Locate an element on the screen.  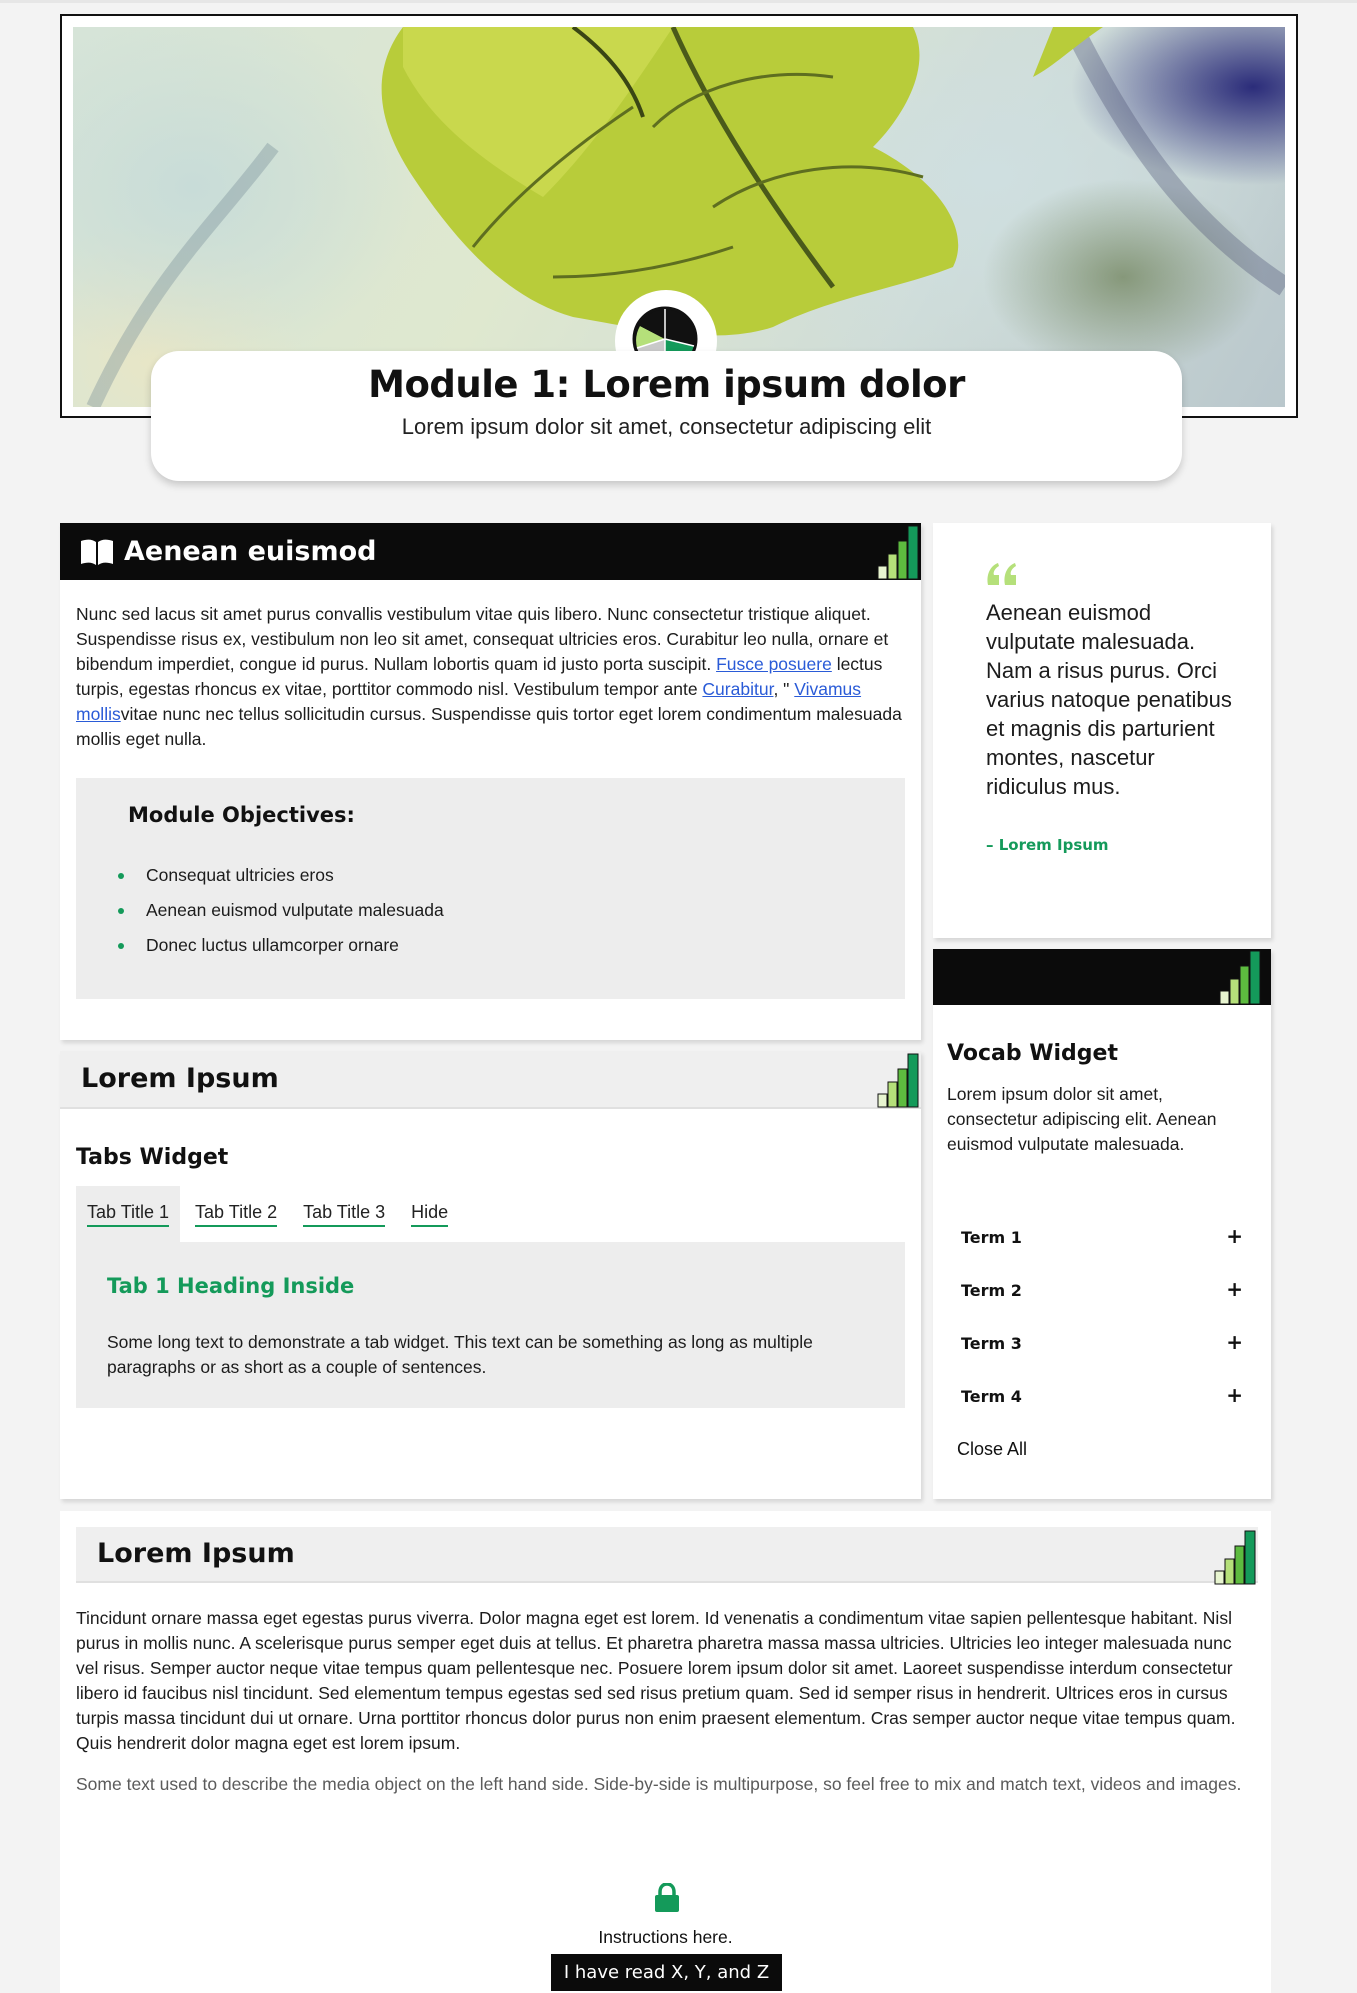
lock-icon is located at coordinates (667, 1897).